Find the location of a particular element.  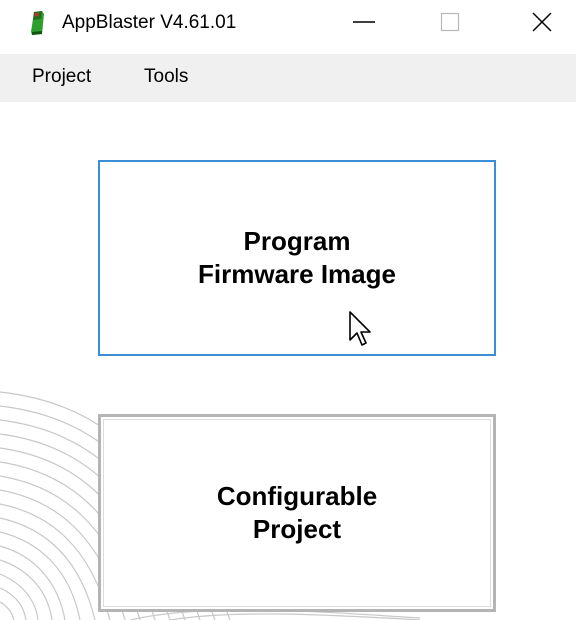

menu-bar: Project Tools is located at coordinates (288, 78).